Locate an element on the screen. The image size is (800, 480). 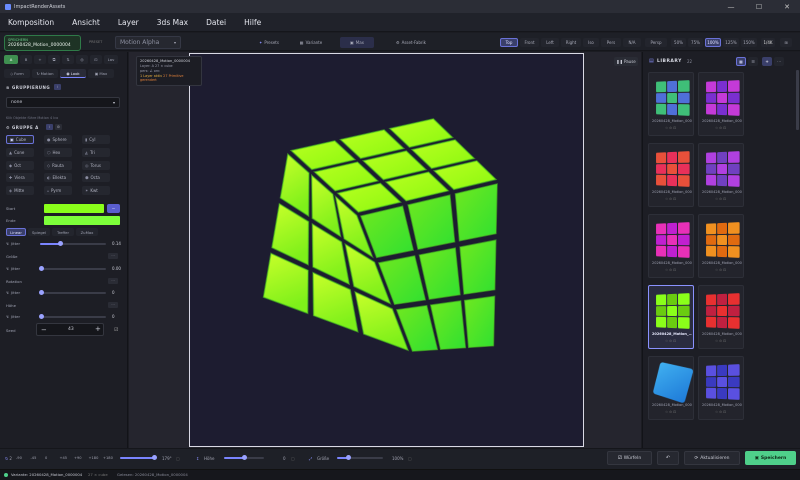
menu-komposition: Komposition is located at coordinates (31, 22).